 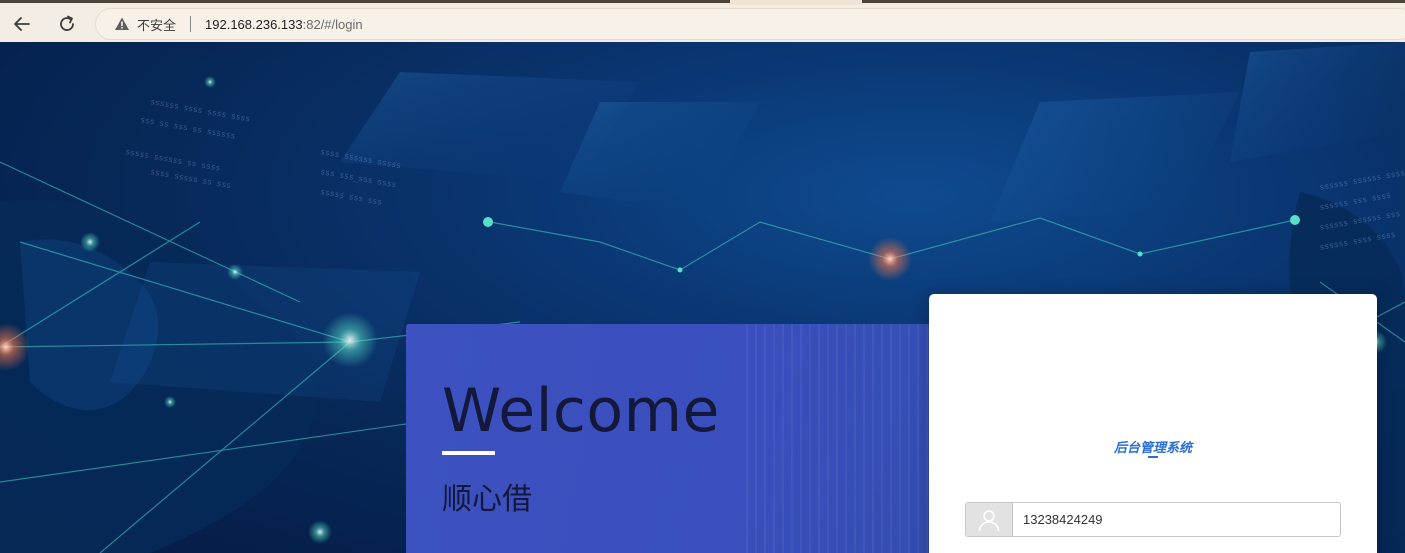 I want to click on welcome-subtitle: 顺心借, so click(x=487, y=499).